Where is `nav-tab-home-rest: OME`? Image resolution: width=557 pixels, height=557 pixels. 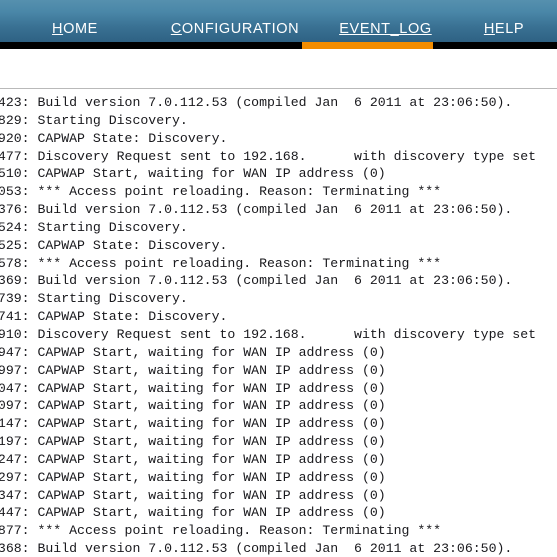
nav-tab-home-rest: OME is located at coordinates (80, 29).